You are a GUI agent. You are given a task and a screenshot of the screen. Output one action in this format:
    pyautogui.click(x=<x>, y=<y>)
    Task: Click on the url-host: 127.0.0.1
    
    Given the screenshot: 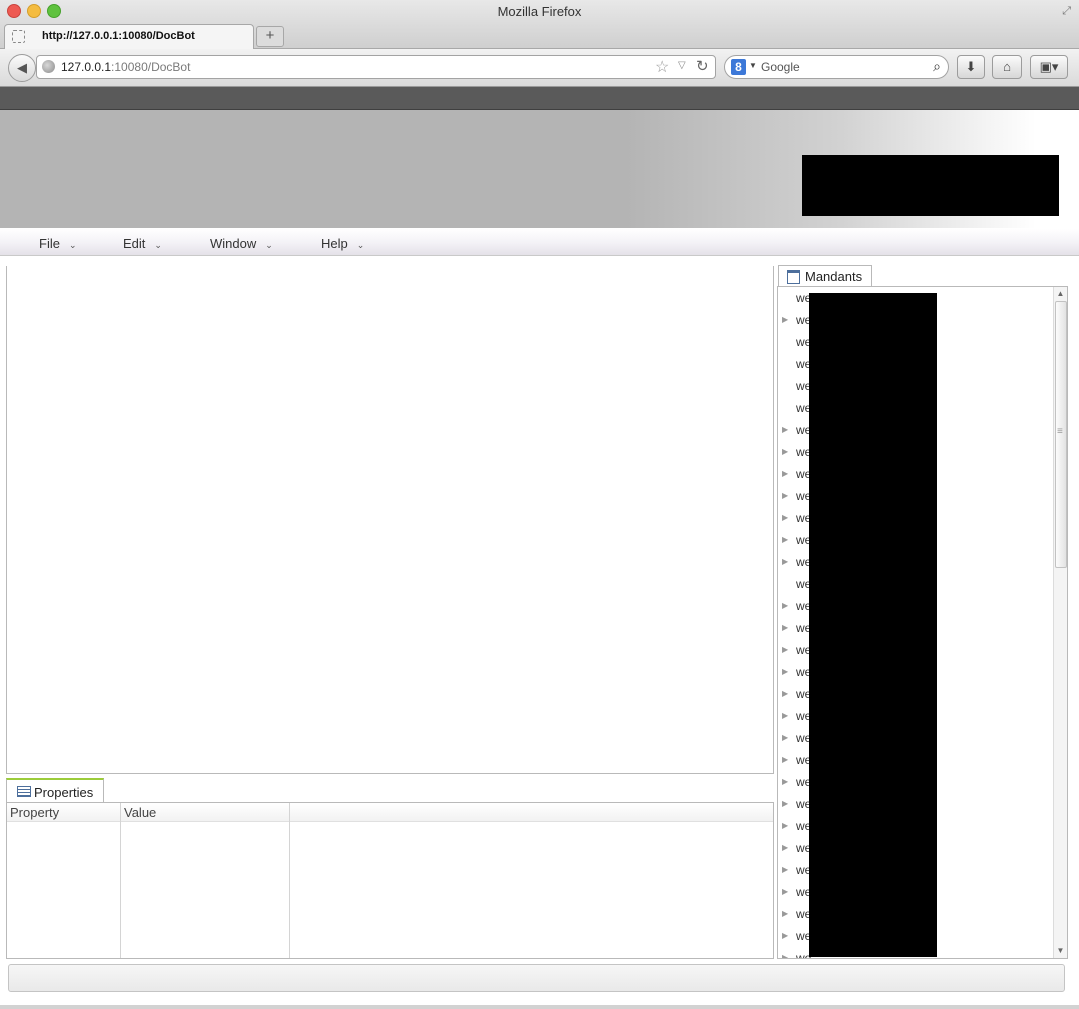 What is the action you would take?
    pyautogui.click(x=86, y=67)
    